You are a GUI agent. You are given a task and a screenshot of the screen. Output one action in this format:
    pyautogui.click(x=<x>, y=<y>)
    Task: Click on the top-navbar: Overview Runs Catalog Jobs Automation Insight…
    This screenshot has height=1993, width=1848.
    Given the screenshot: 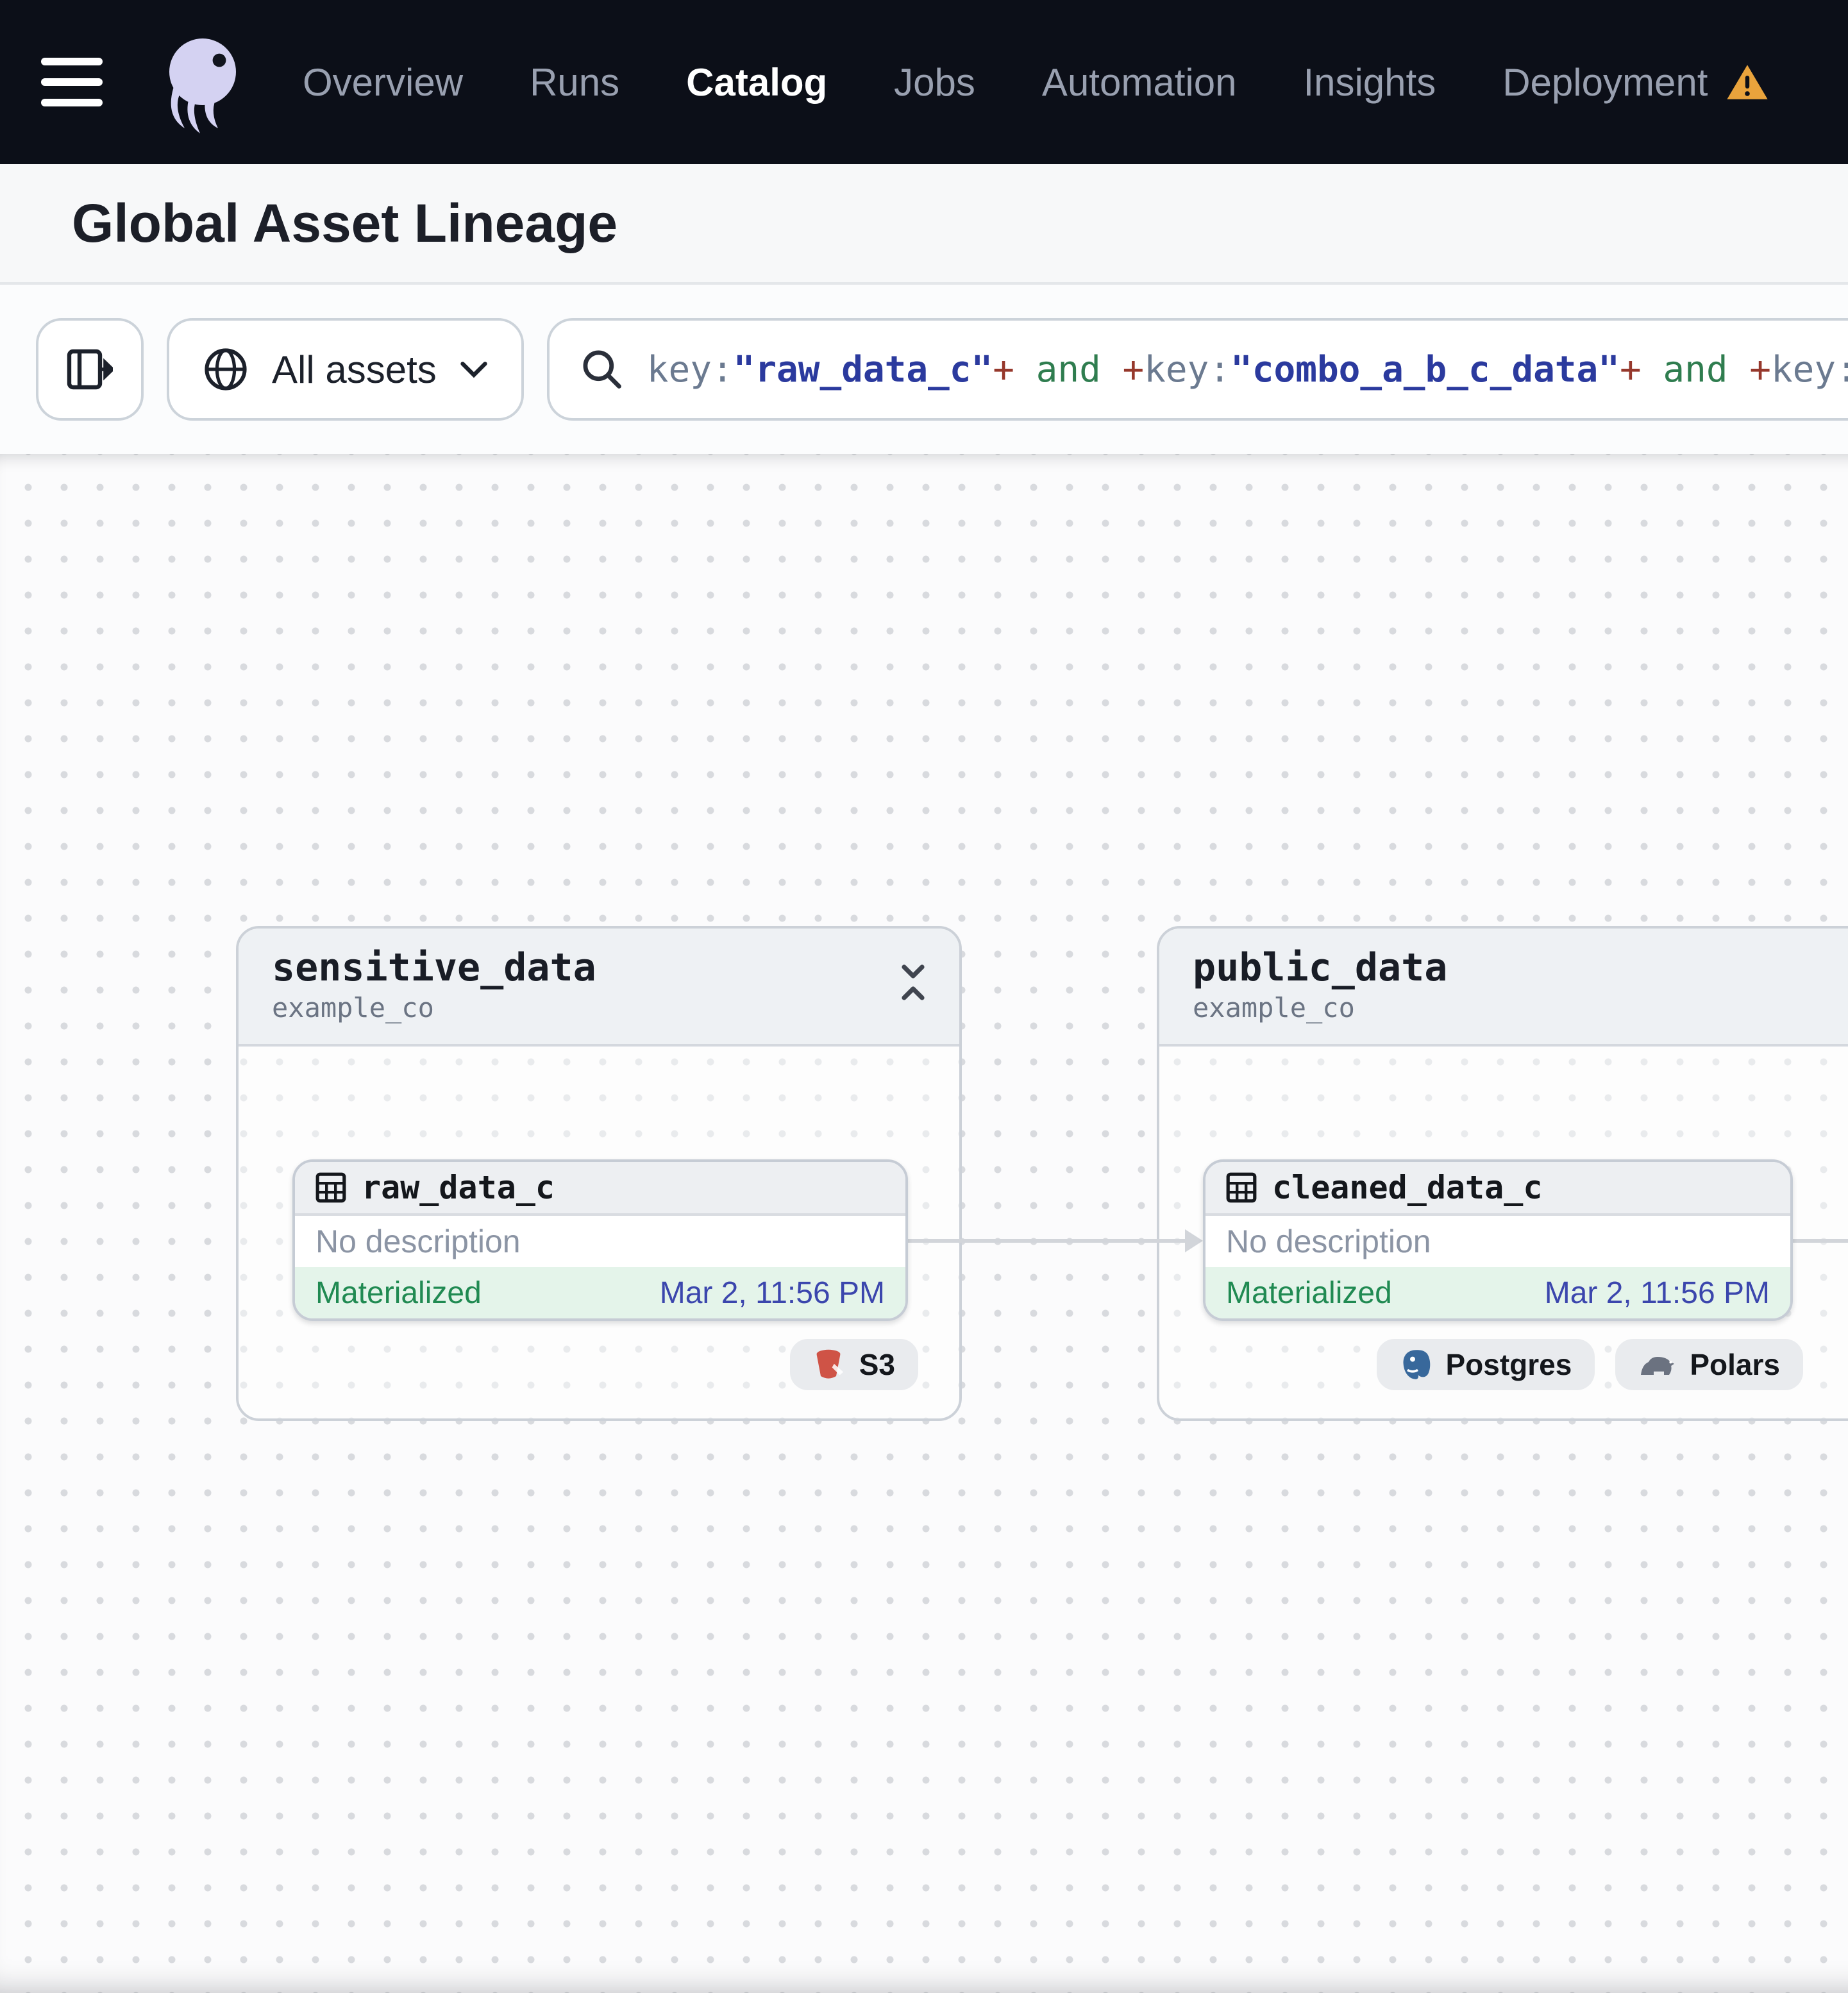 What is the action you would take?
    pyautogui.click(x=924, y=82)
    